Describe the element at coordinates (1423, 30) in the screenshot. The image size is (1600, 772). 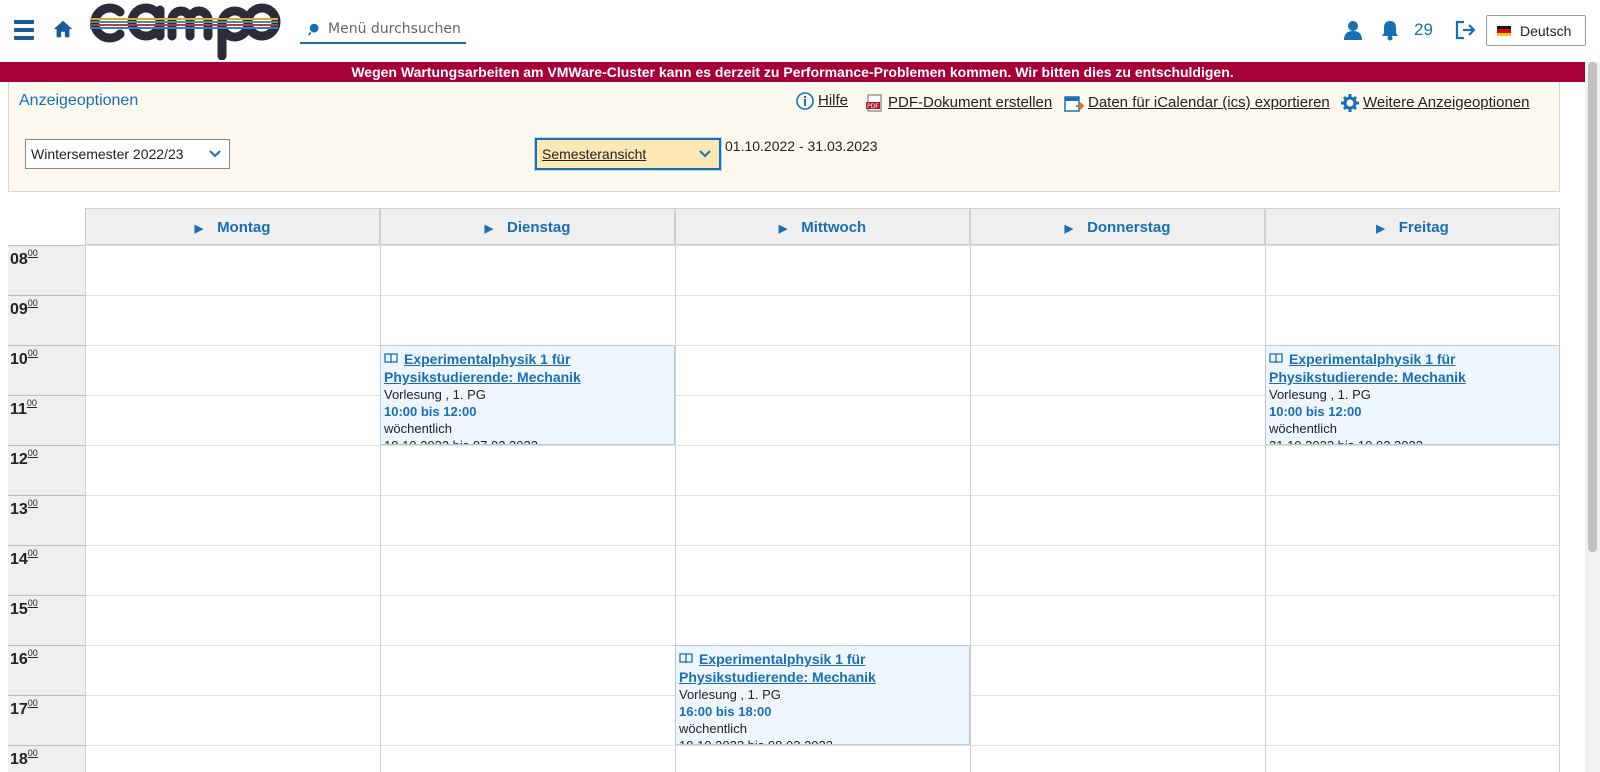
I see `notification-count: 29` at that location.